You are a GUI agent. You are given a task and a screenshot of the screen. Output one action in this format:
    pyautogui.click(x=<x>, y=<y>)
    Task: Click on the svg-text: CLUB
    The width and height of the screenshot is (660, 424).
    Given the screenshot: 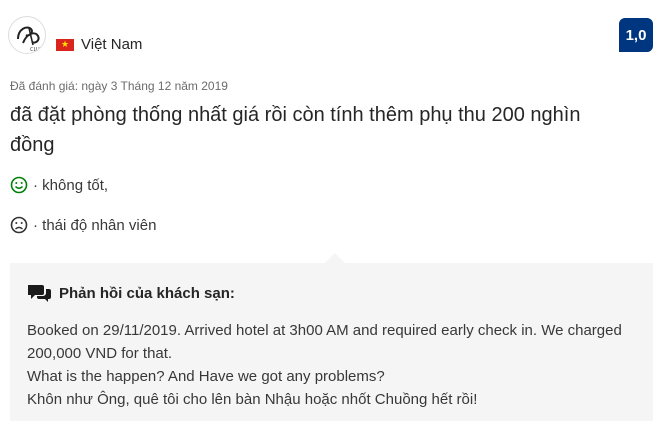 What is the action you would take?
    pyautogui.click(x=37, y=50)
    